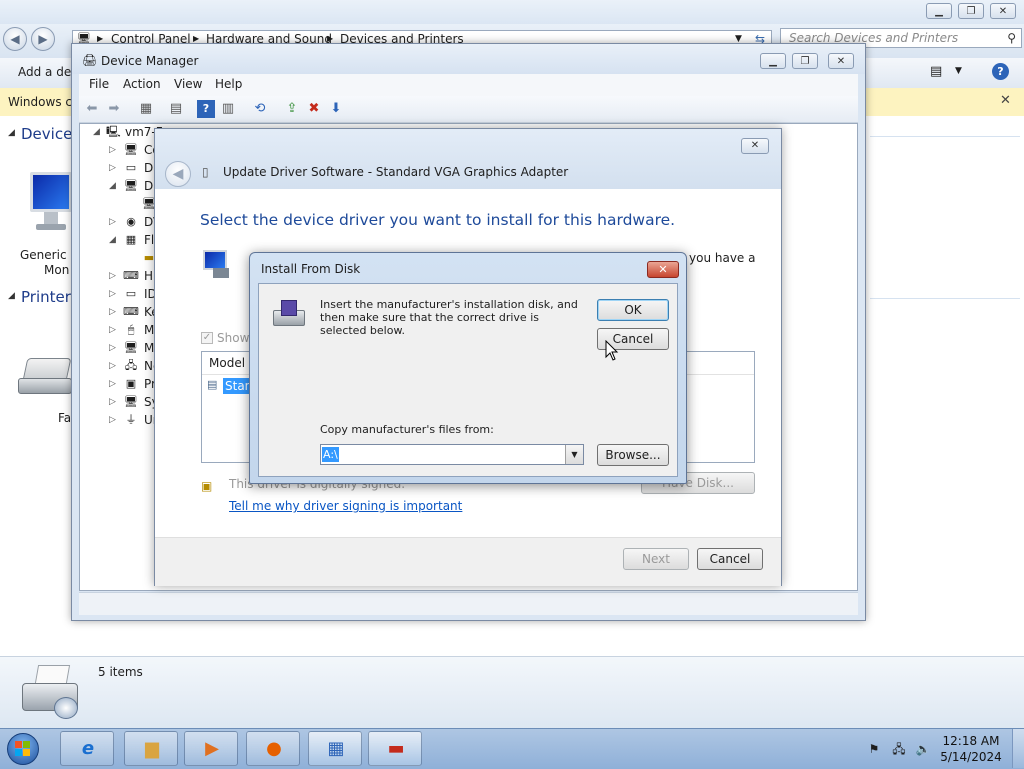 The image size is (1024, 769). Describe the element at coordinates (150, 61) in the screenshot. I see `device-manager-title: Device Manager` at that location.